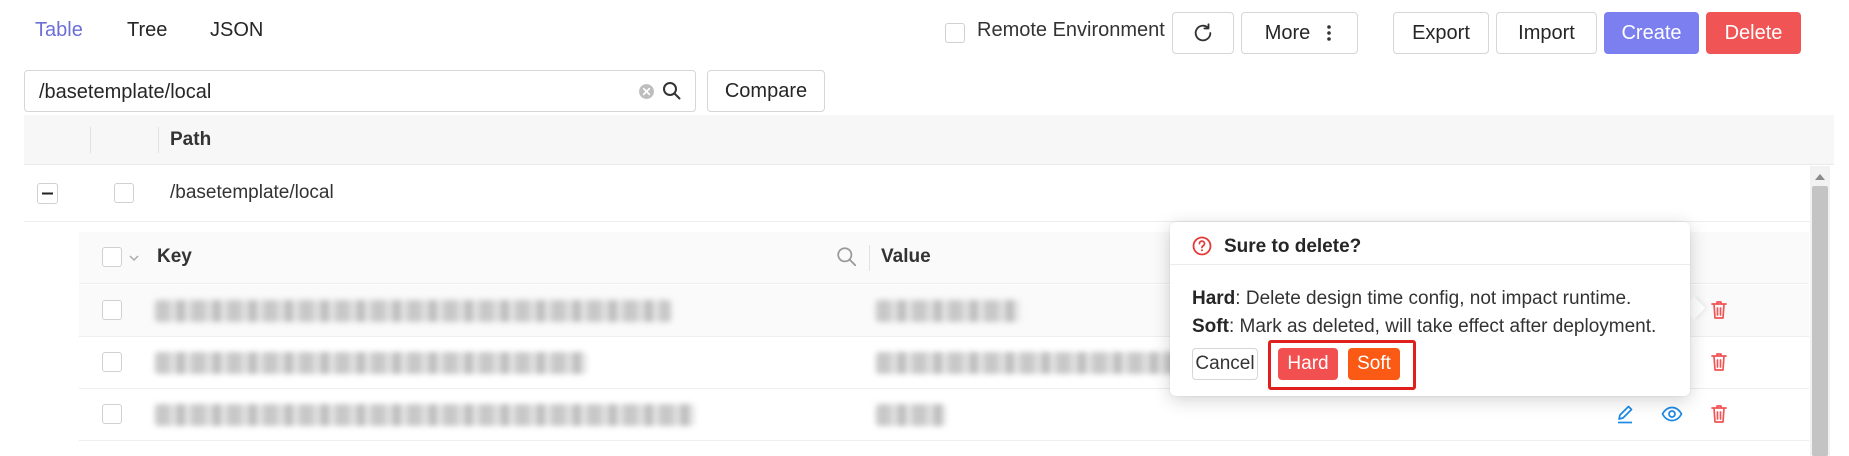 Image resolution: width=1849 pixels, height=456 pixels. Describe the element at coordinates (125, 92) in the screenshot. I see `path-search-input: /basetemplate/local` at that location.